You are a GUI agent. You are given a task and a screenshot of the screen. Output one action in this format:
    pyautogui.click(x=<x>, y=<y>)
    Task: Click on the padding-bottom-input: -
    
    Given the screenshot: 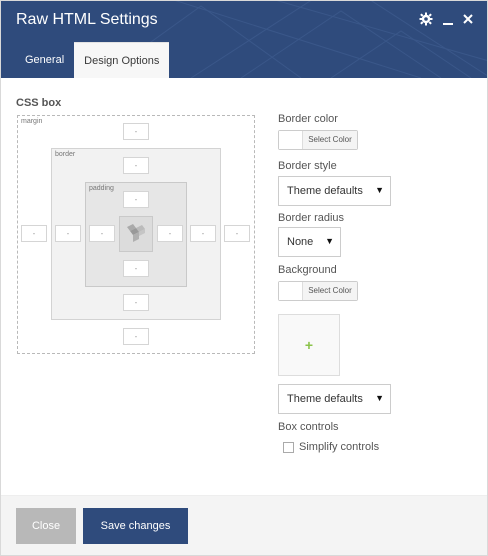 What is the action you would take?
    pyautogui.click(x=136, y=268)
    